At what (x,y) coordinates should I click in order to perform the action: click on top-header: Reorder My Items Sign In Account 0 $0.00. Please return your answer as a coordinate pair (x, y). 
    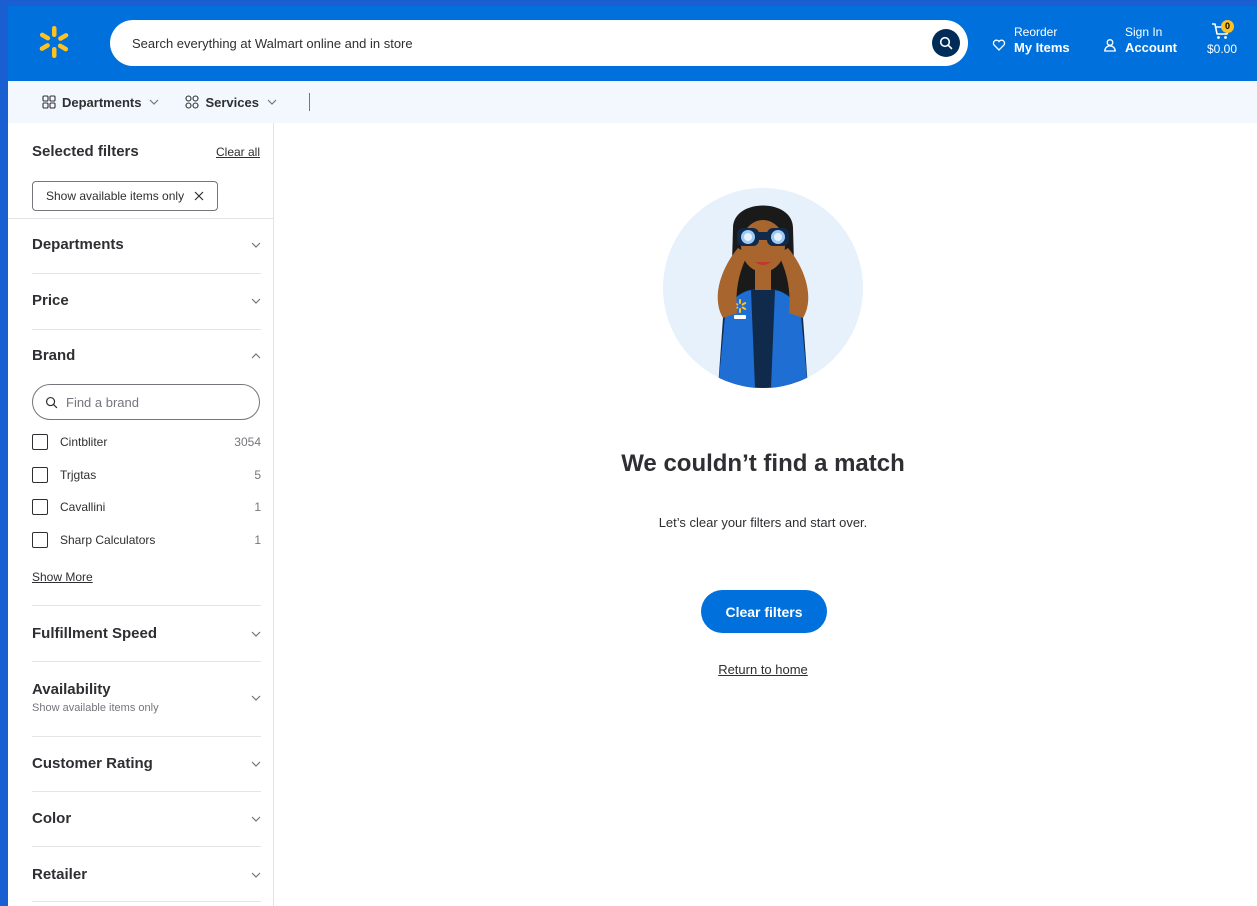
    Looking at the image, I should click on (628, 40).